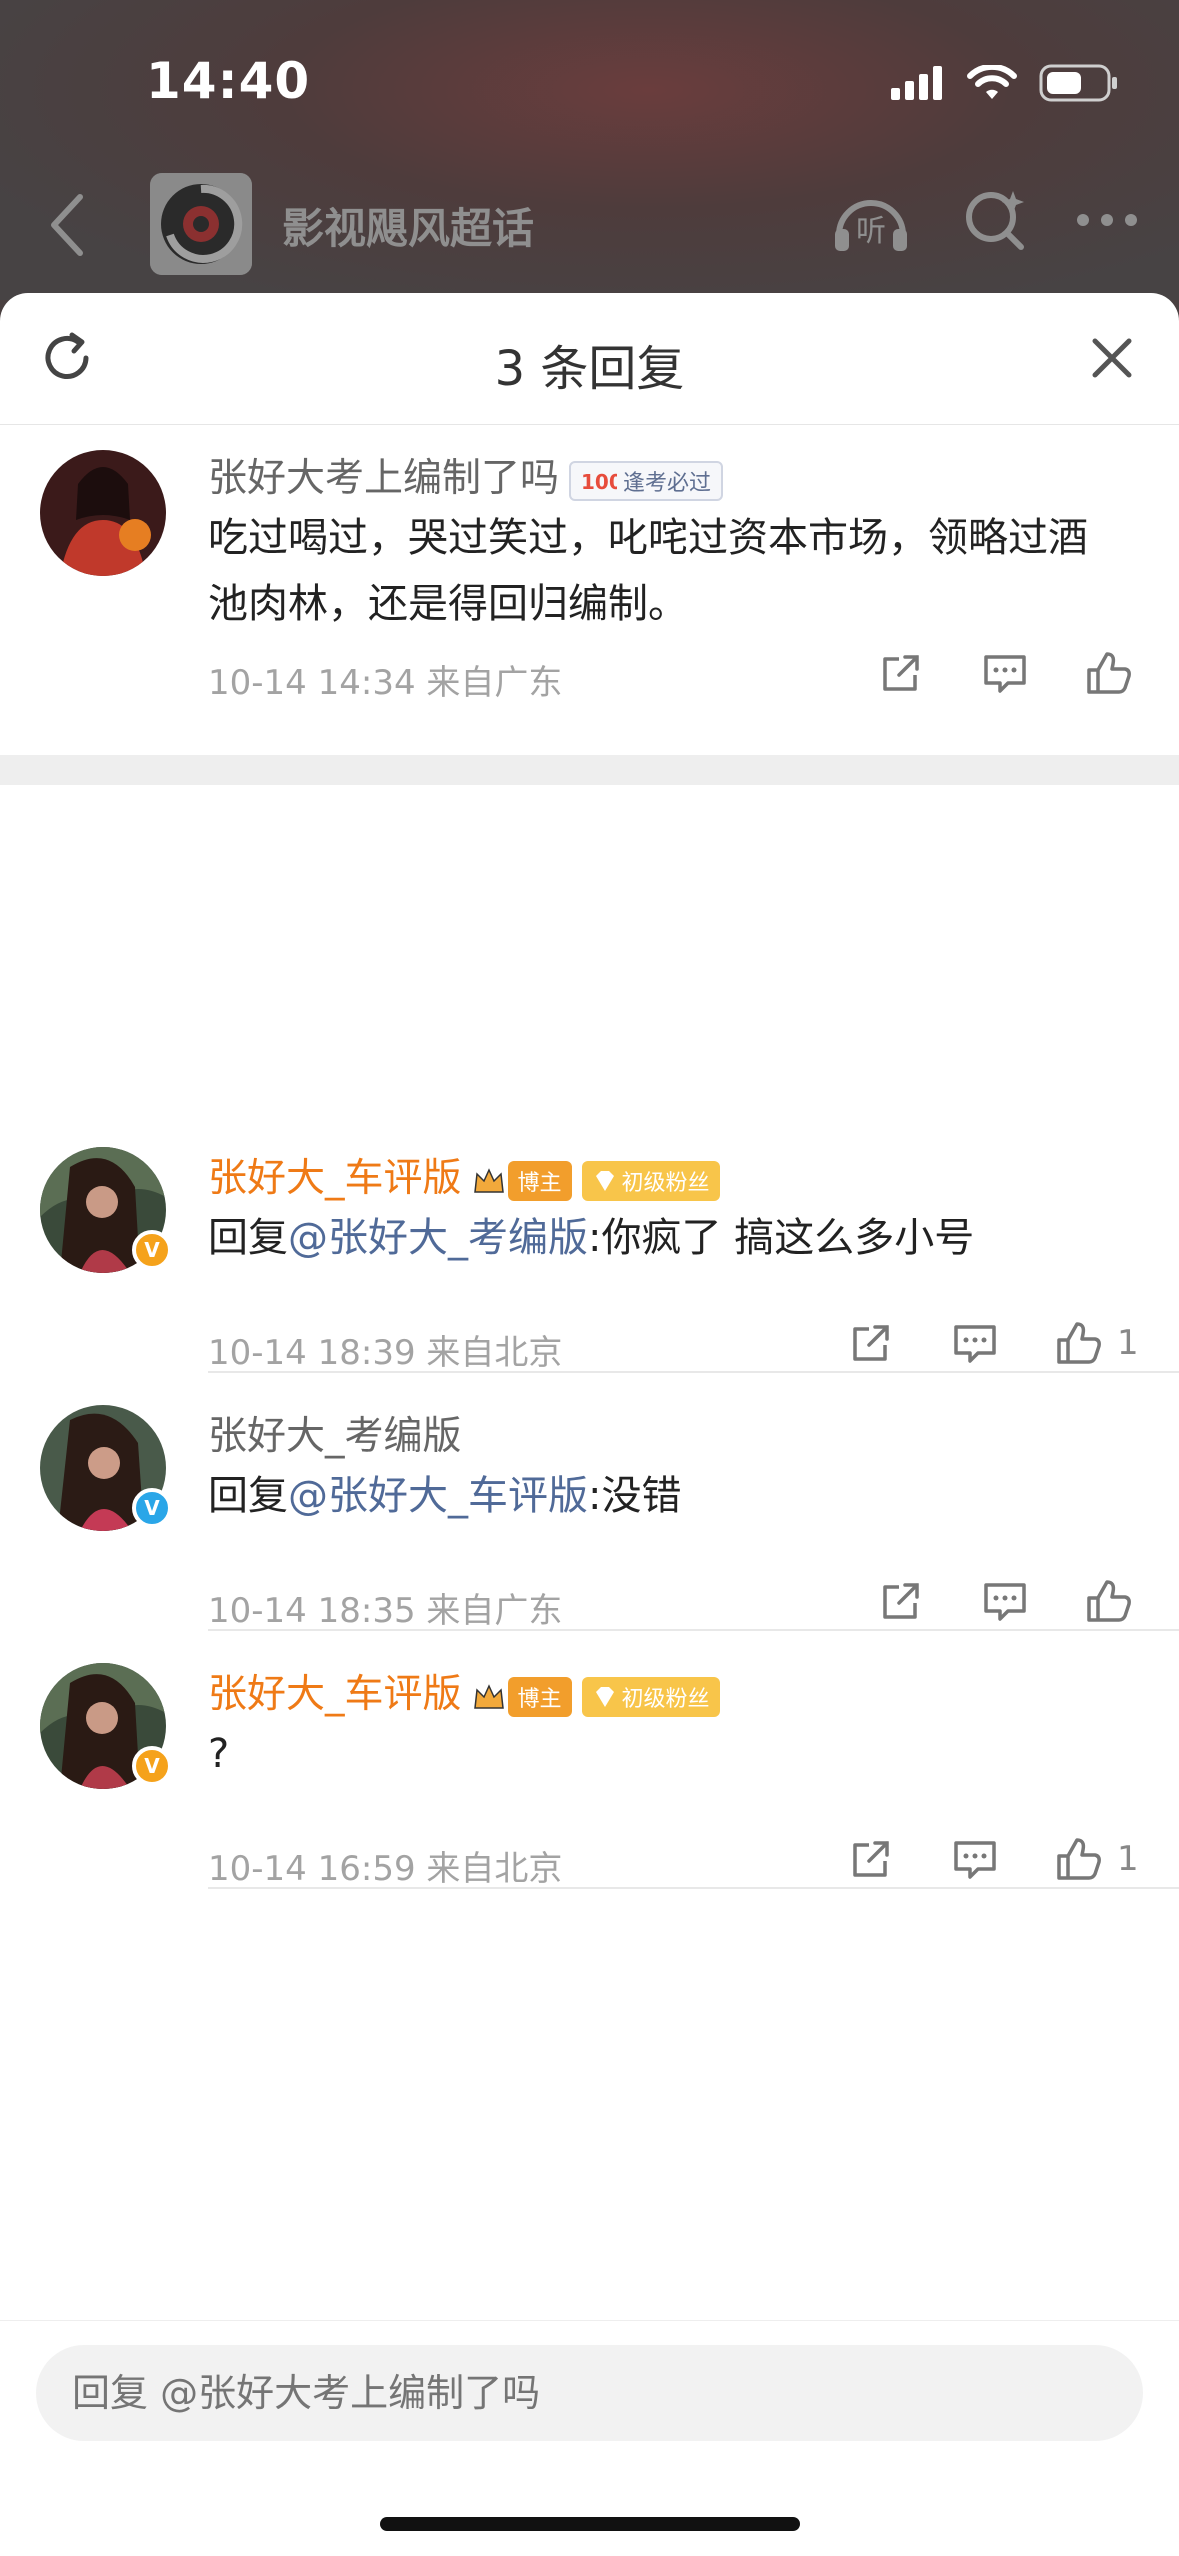 The image size is (1179, 2556). Describe the element at coordinates (1112, 358) in the screenshot. I see `close-icon` at that location.